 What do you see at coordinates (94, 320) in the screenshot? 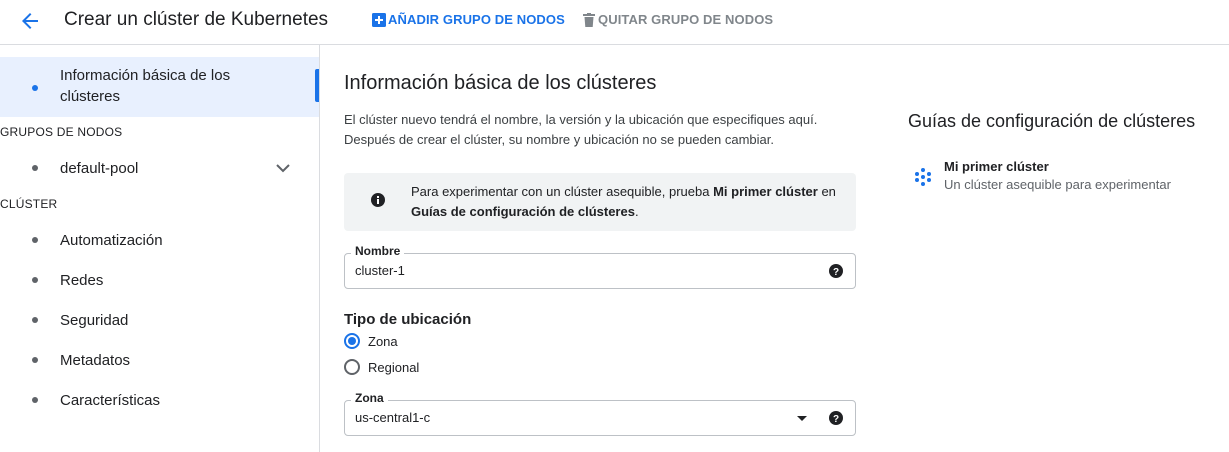
I see `sidebar-item-label: Seguridad` at bounding box center [94, 320].